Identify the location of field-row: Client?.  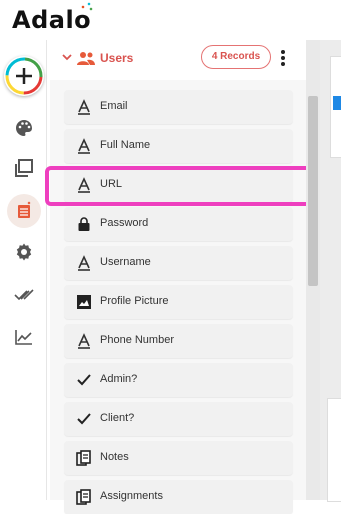
(178, 419).